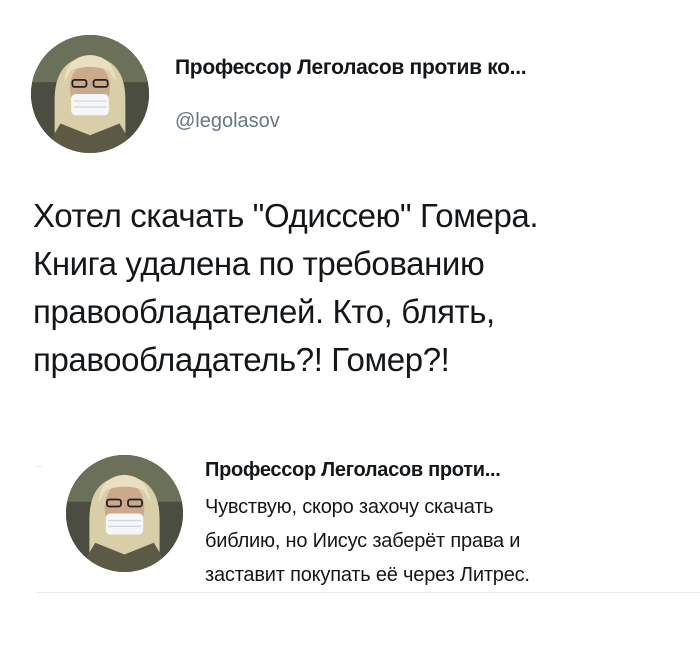 The width and height of the screenshot is (700, 649). What do you see at coordinates (39, 466) in the screenshot?
I see `quote-top-divider` at bounding box center [39, 466].